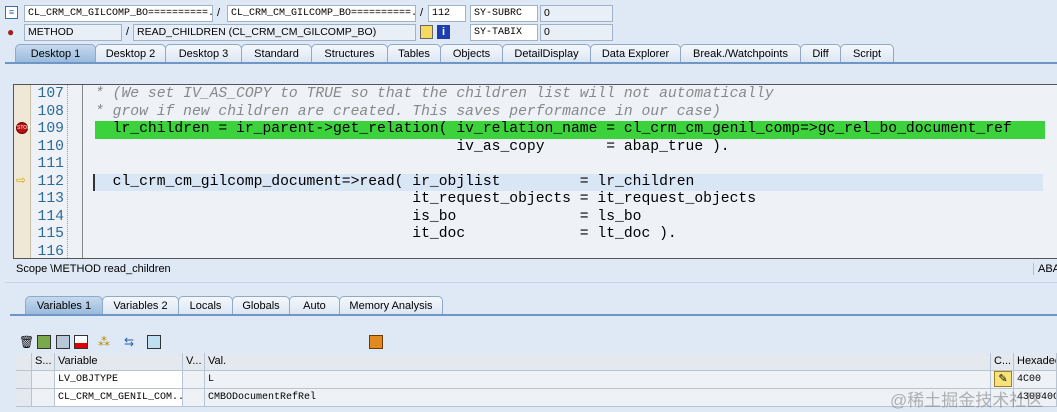 The height and width of the screenshot is (412, 1057). What do you see at coordinates (129, 342) in the screenshot?
I see `transfer-icon: ⇆` at bounding box center [129, 342].